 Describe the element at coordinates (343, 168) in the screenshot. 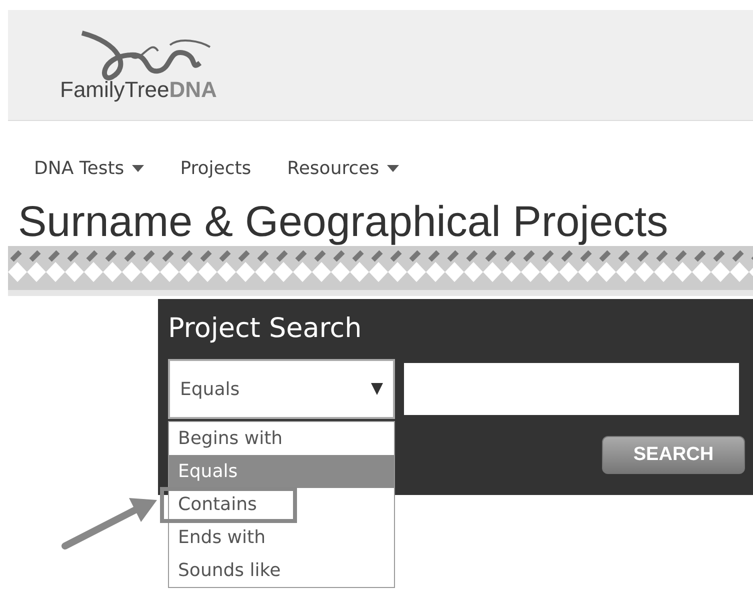

I see `nav-link: Resources` at that location.